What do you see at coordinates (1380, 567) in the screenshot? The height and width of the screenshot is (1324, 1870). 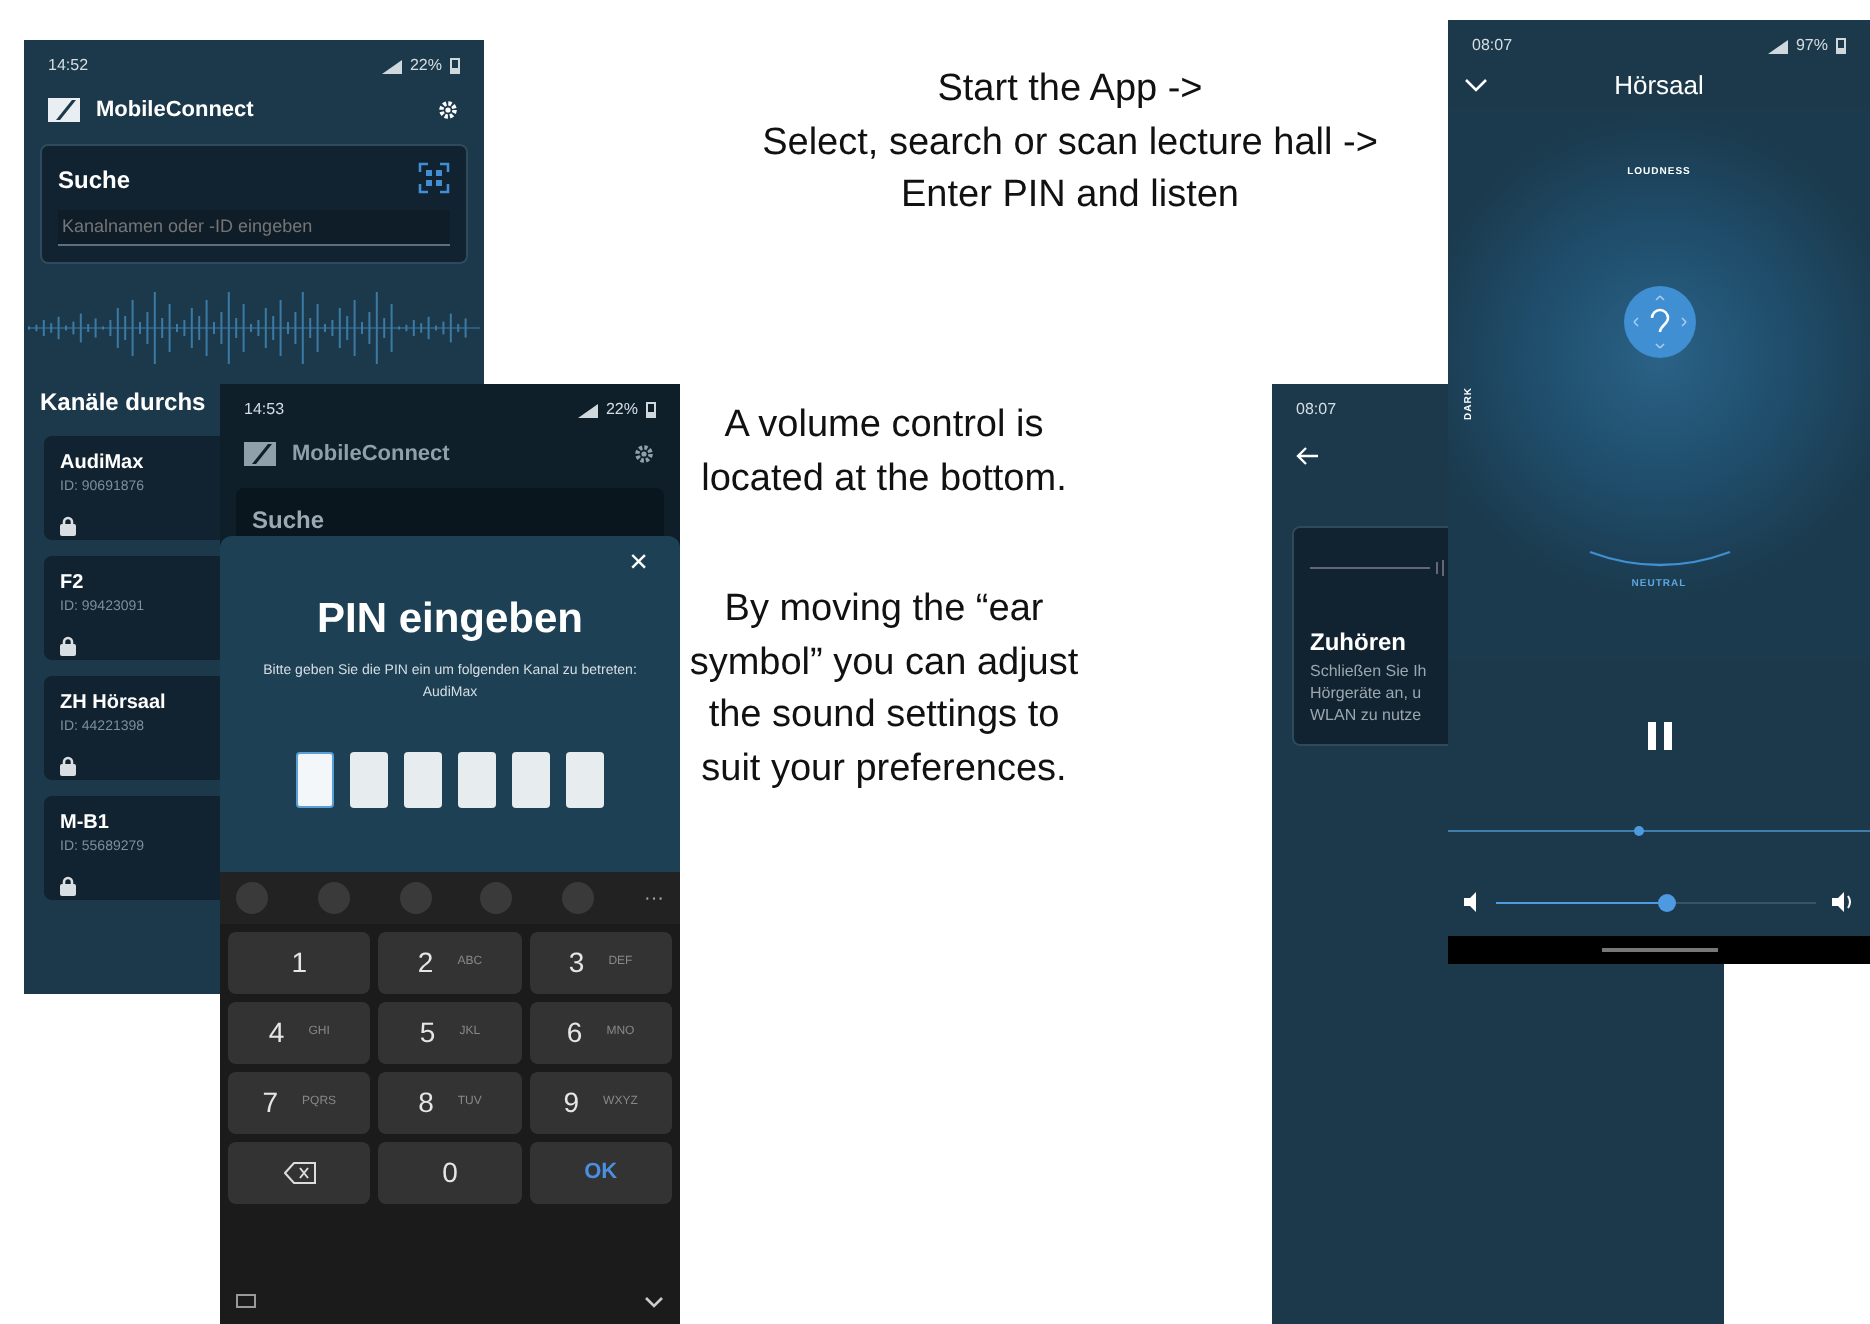 I see `waveform-icon` at bounding box center [1380, 567].